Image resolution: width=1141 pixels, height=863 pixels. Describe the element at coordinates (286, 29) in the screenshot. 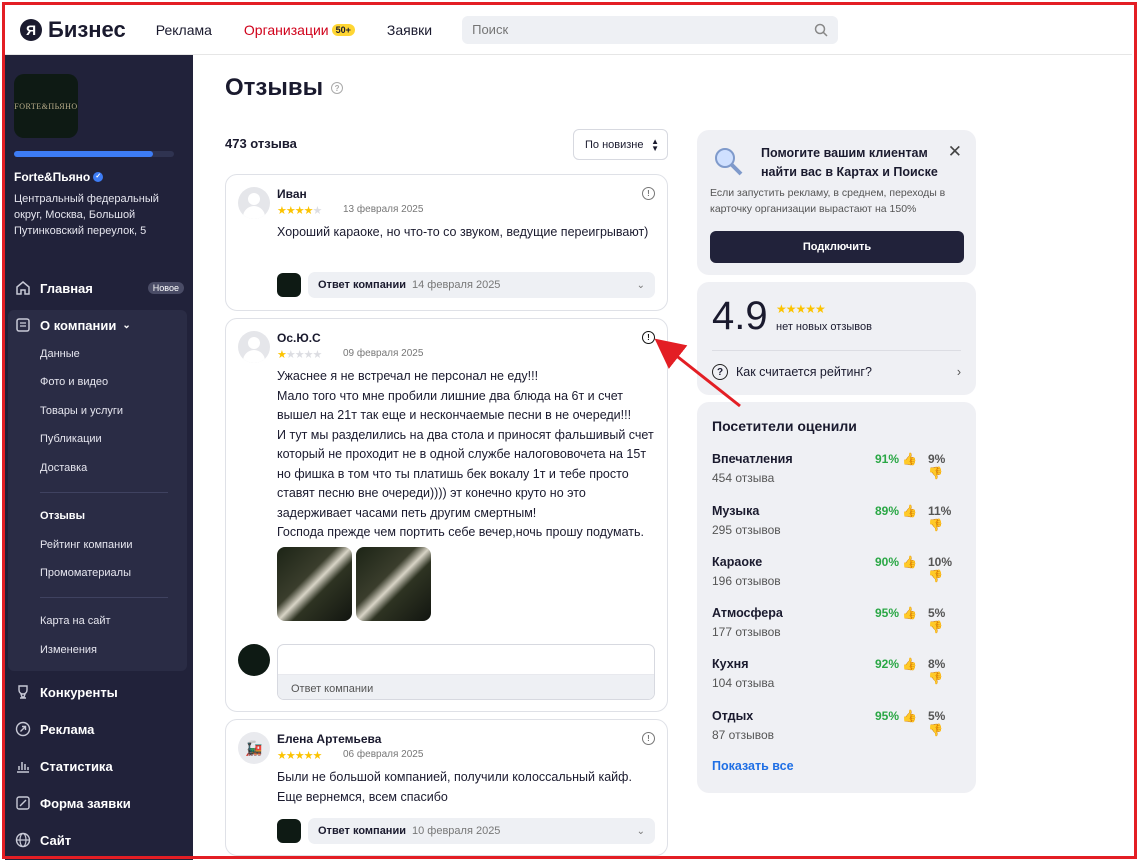

I see `nav-organizations-label: Организации` at that location.